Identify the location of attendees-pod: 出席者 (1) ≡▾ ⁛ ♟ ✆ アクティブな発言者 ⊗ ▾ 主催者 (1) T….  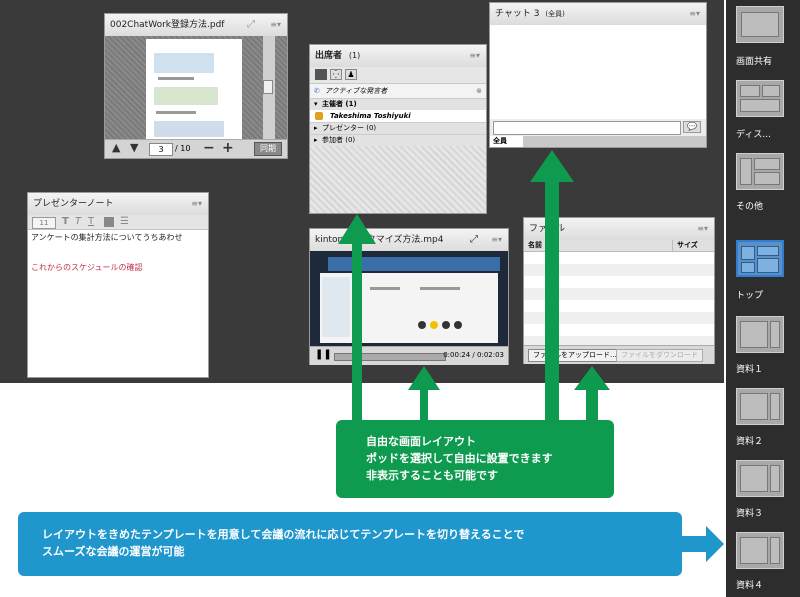
(398, 129).